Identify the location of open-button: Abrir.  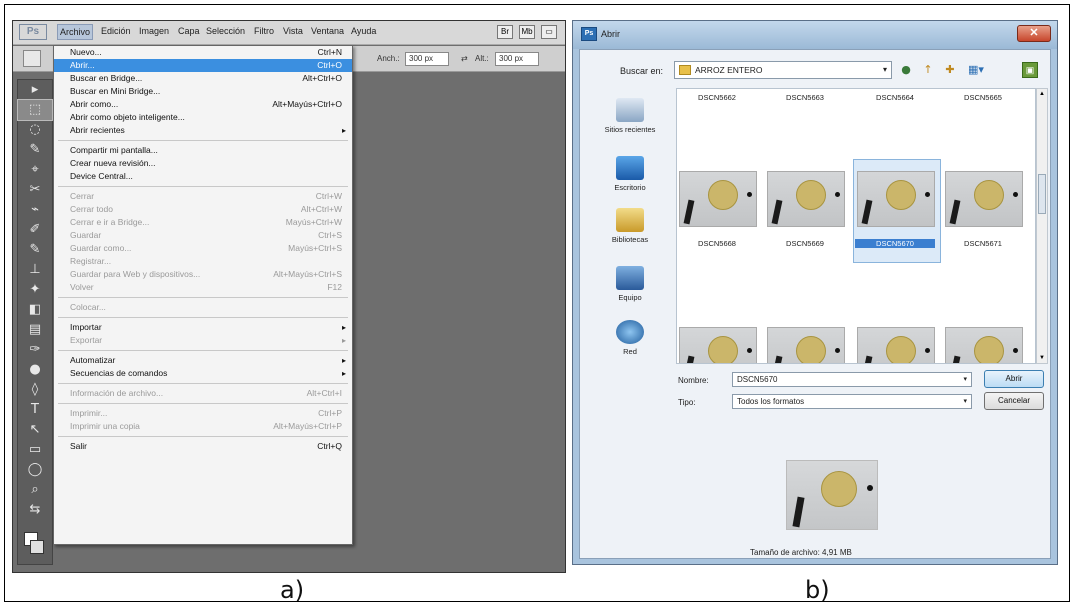
(1014, 379).